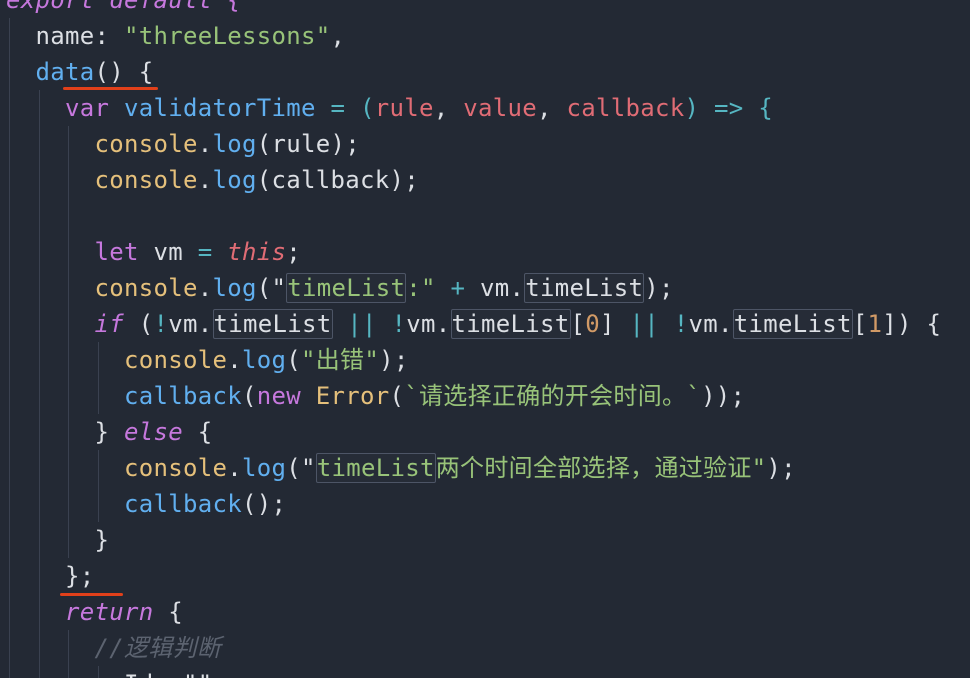 The height and width of the screenshot is (678, 970). I want to click on code-token: = (, so click(345, 108).